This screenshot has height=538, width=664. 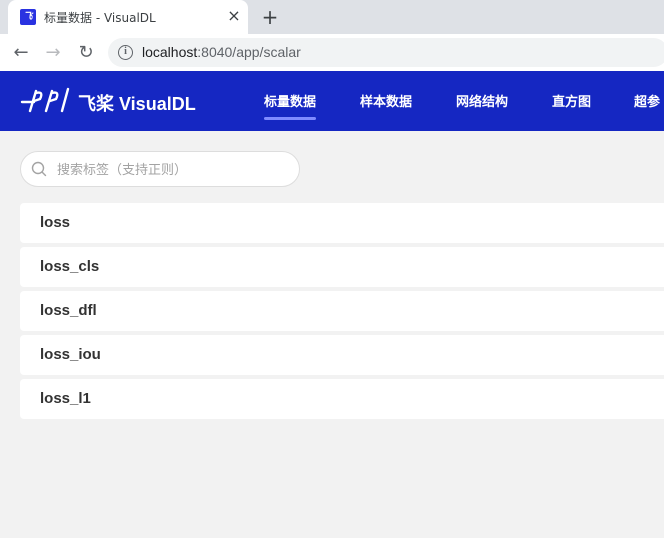 I want to click on tag-label: loss, so click(x=55, y=222).